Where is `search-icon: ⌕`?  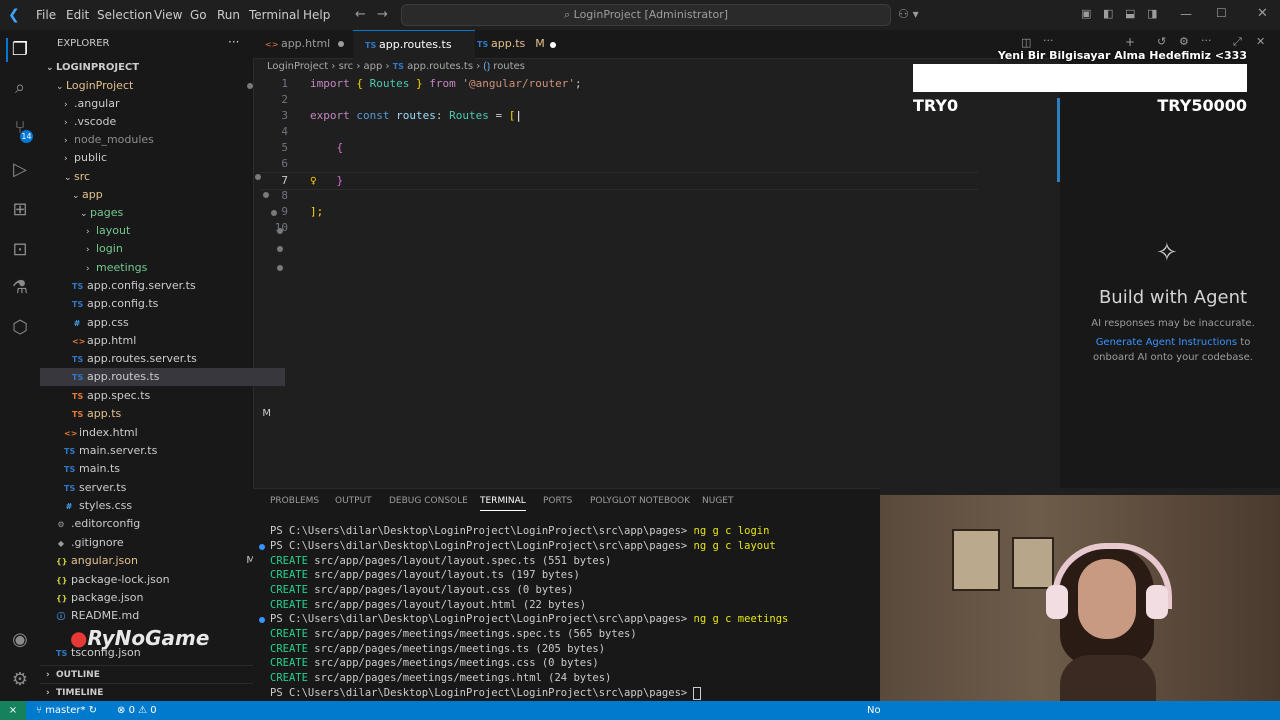 search-icon: ⌕ is located at coordinates (20, 88).